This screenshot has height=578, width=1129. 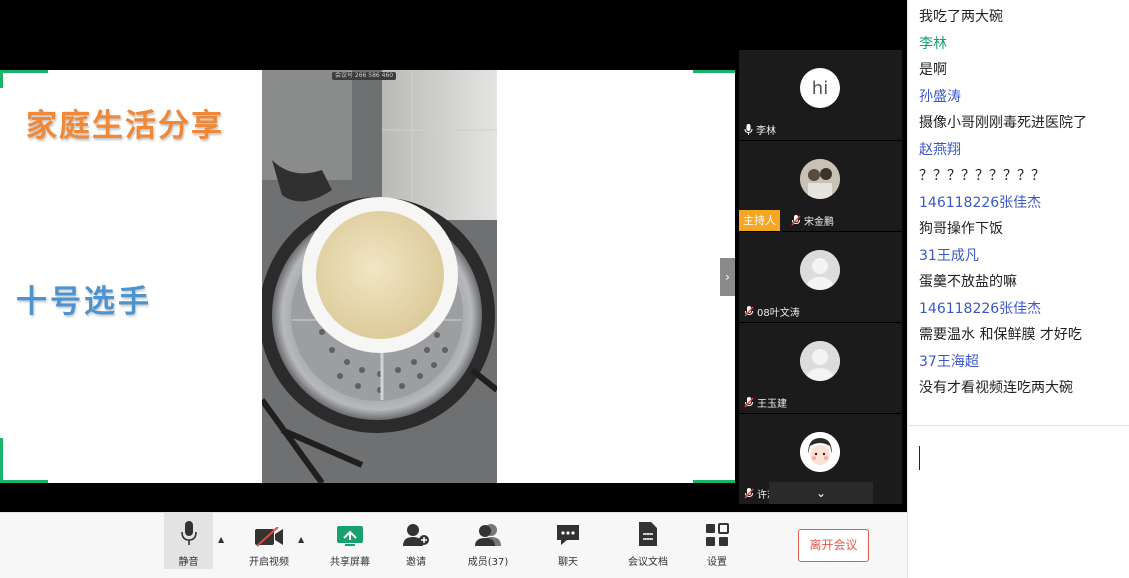 What do you see at coordinates (961, 17) in the screenshot?
I see `chat-message: 我吃了两大碗` at bounding box center [961, 17].